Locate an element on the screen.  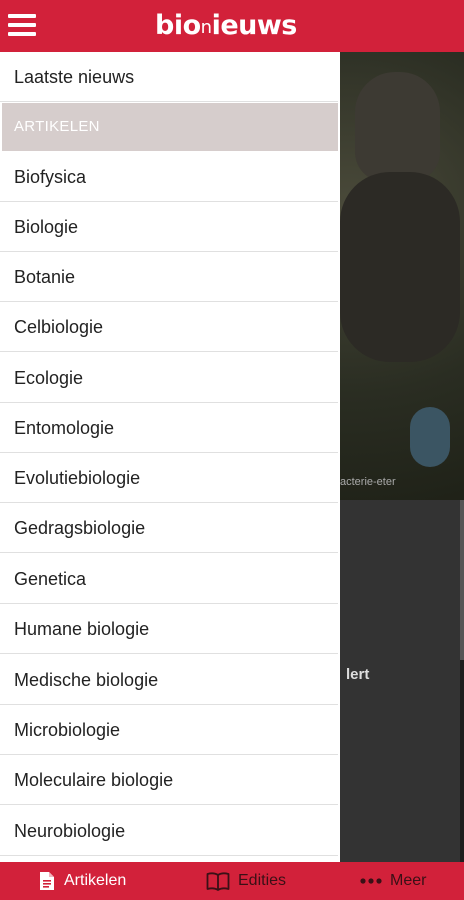
tab-label-edities: Edities is located at coordinates (262, 880).